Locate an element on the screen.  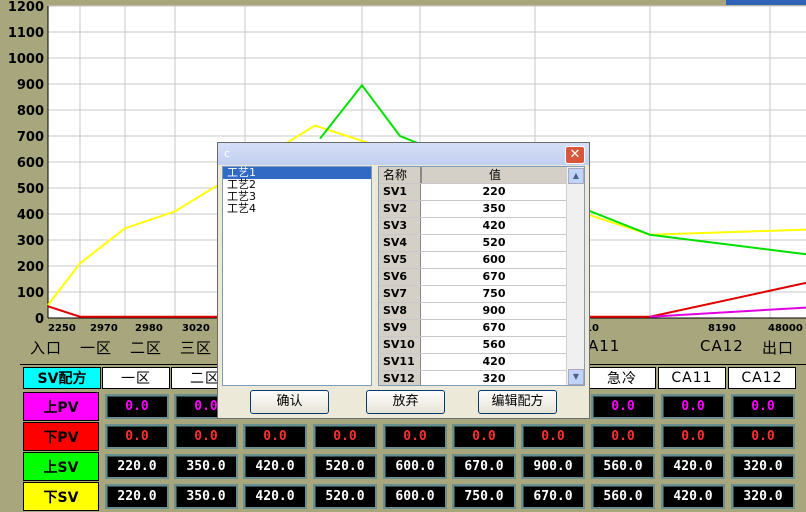
grid-cell-name: SV3 is located at coordinates (400, 226).